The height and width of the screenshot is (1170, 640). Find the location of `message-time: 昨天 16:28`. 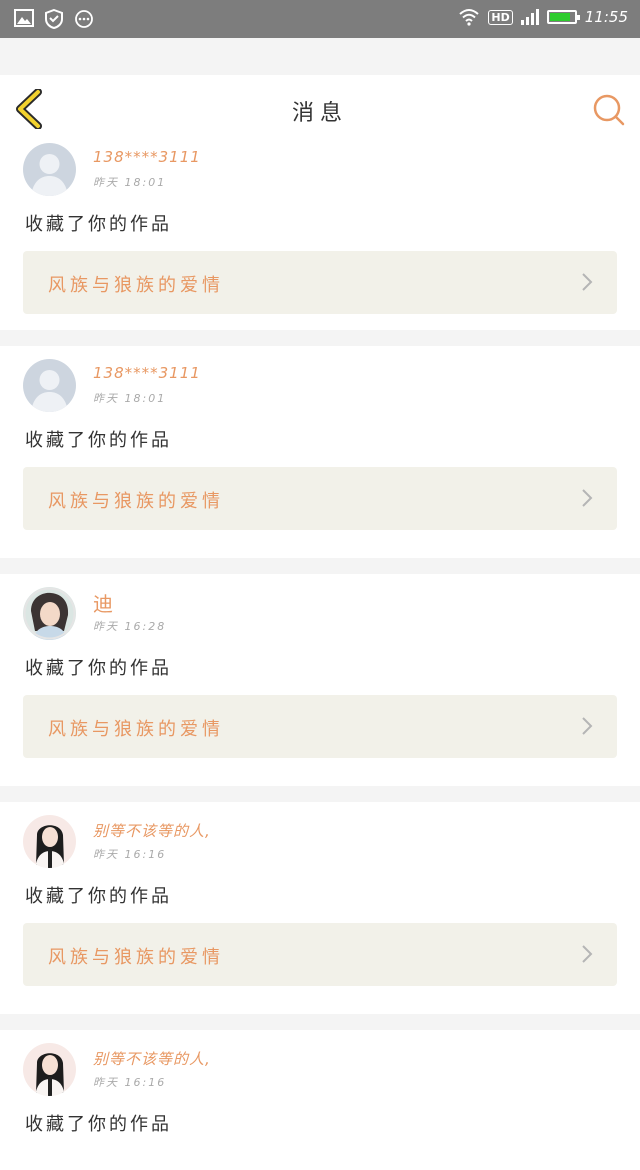

message-time: 昨天 16:28 is located at coordinates (130, 626).